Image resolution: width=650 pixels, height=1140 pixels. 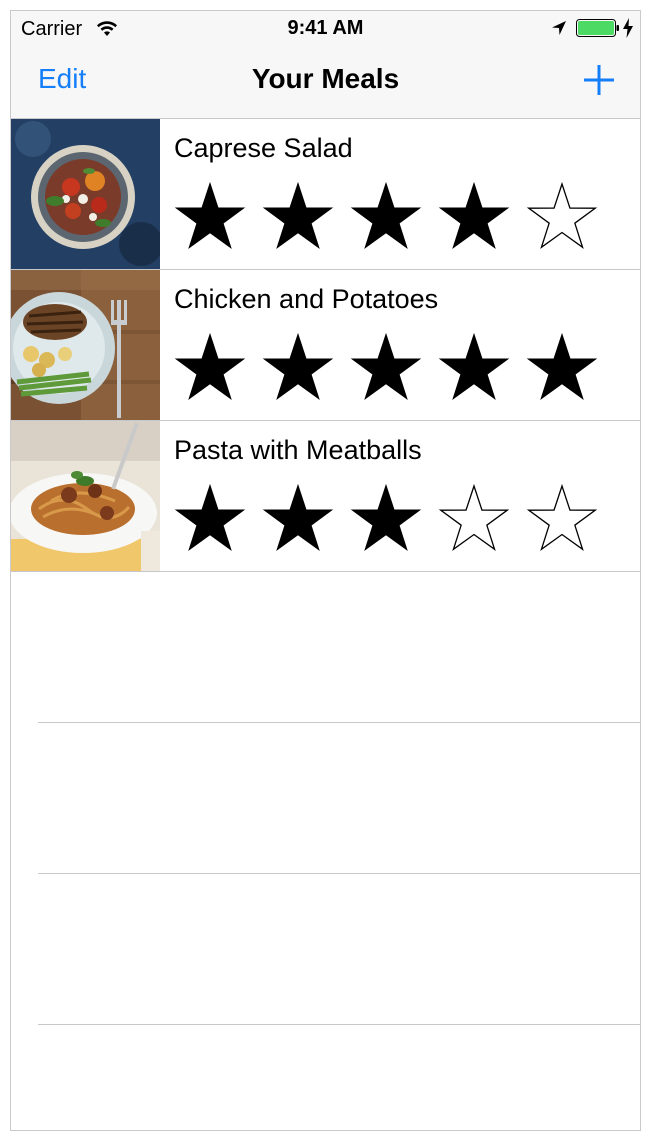 What do you see at coordinates (325, 78) in the screenshot?
I see `page-title: Your Meals` at bounding box center [325, 78].